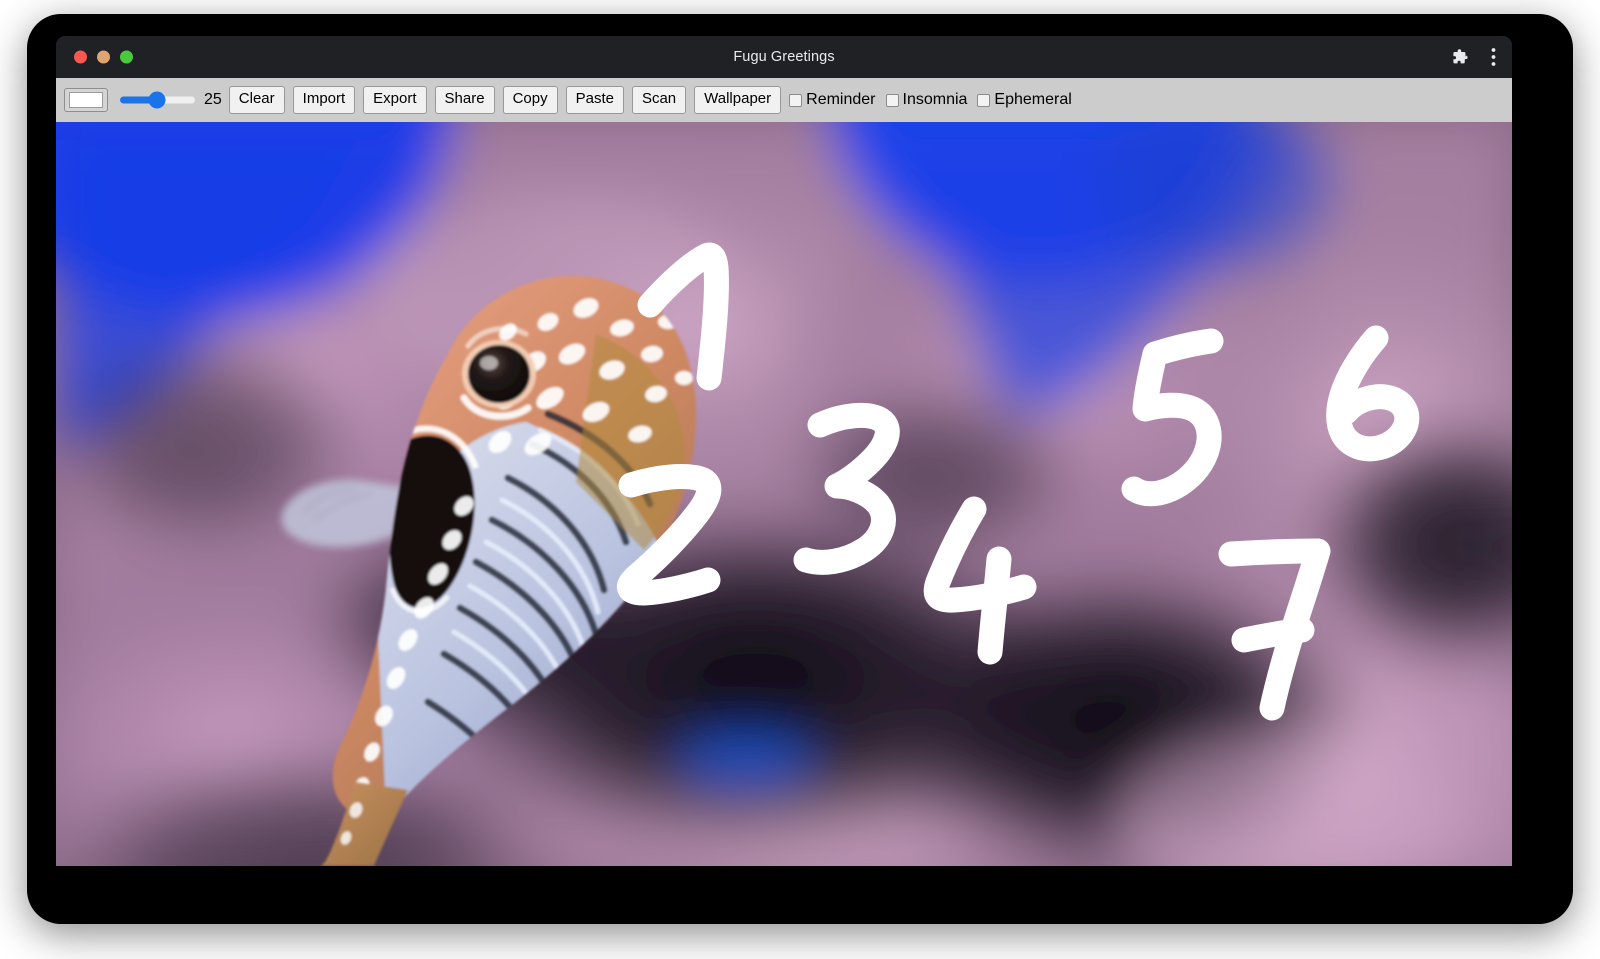 The width and height of the screenshot is (1600, 959). I want to click on thickness-slider-input, so click(157, 100).